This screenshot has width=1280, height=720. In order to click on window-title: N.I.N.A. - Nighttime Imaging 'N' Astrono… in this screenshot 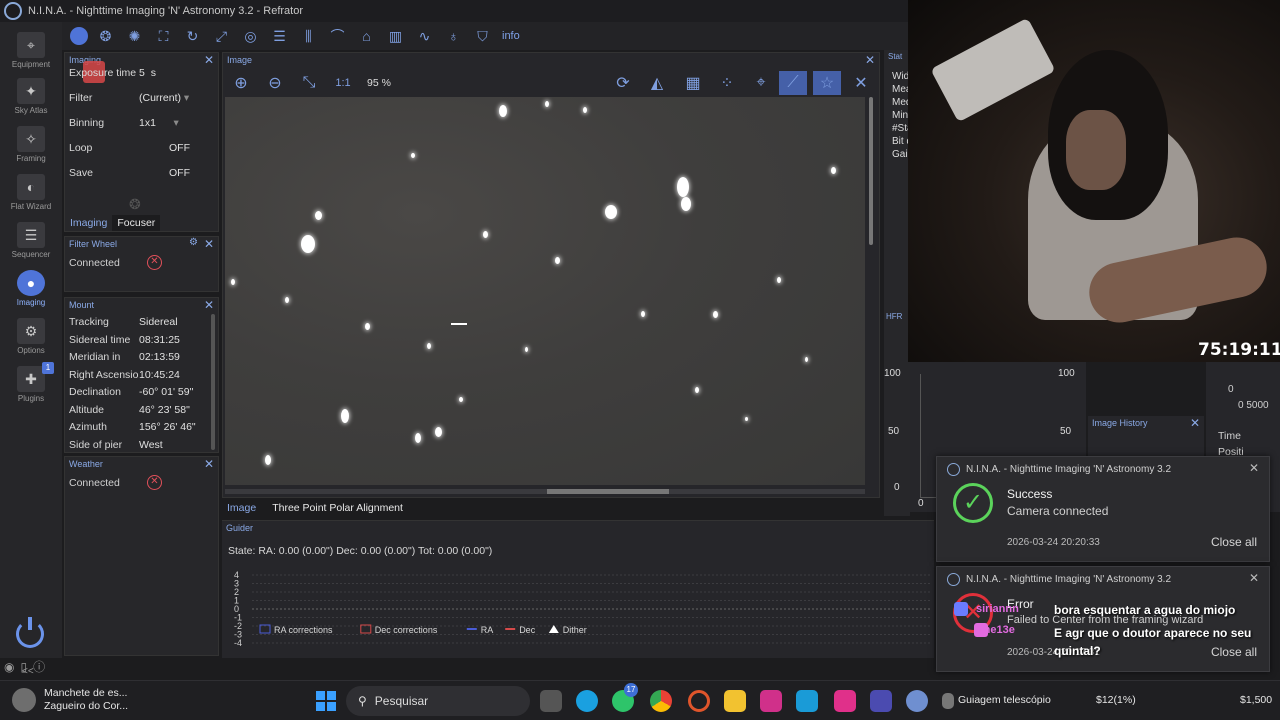, I will do `click(166, 11)`.